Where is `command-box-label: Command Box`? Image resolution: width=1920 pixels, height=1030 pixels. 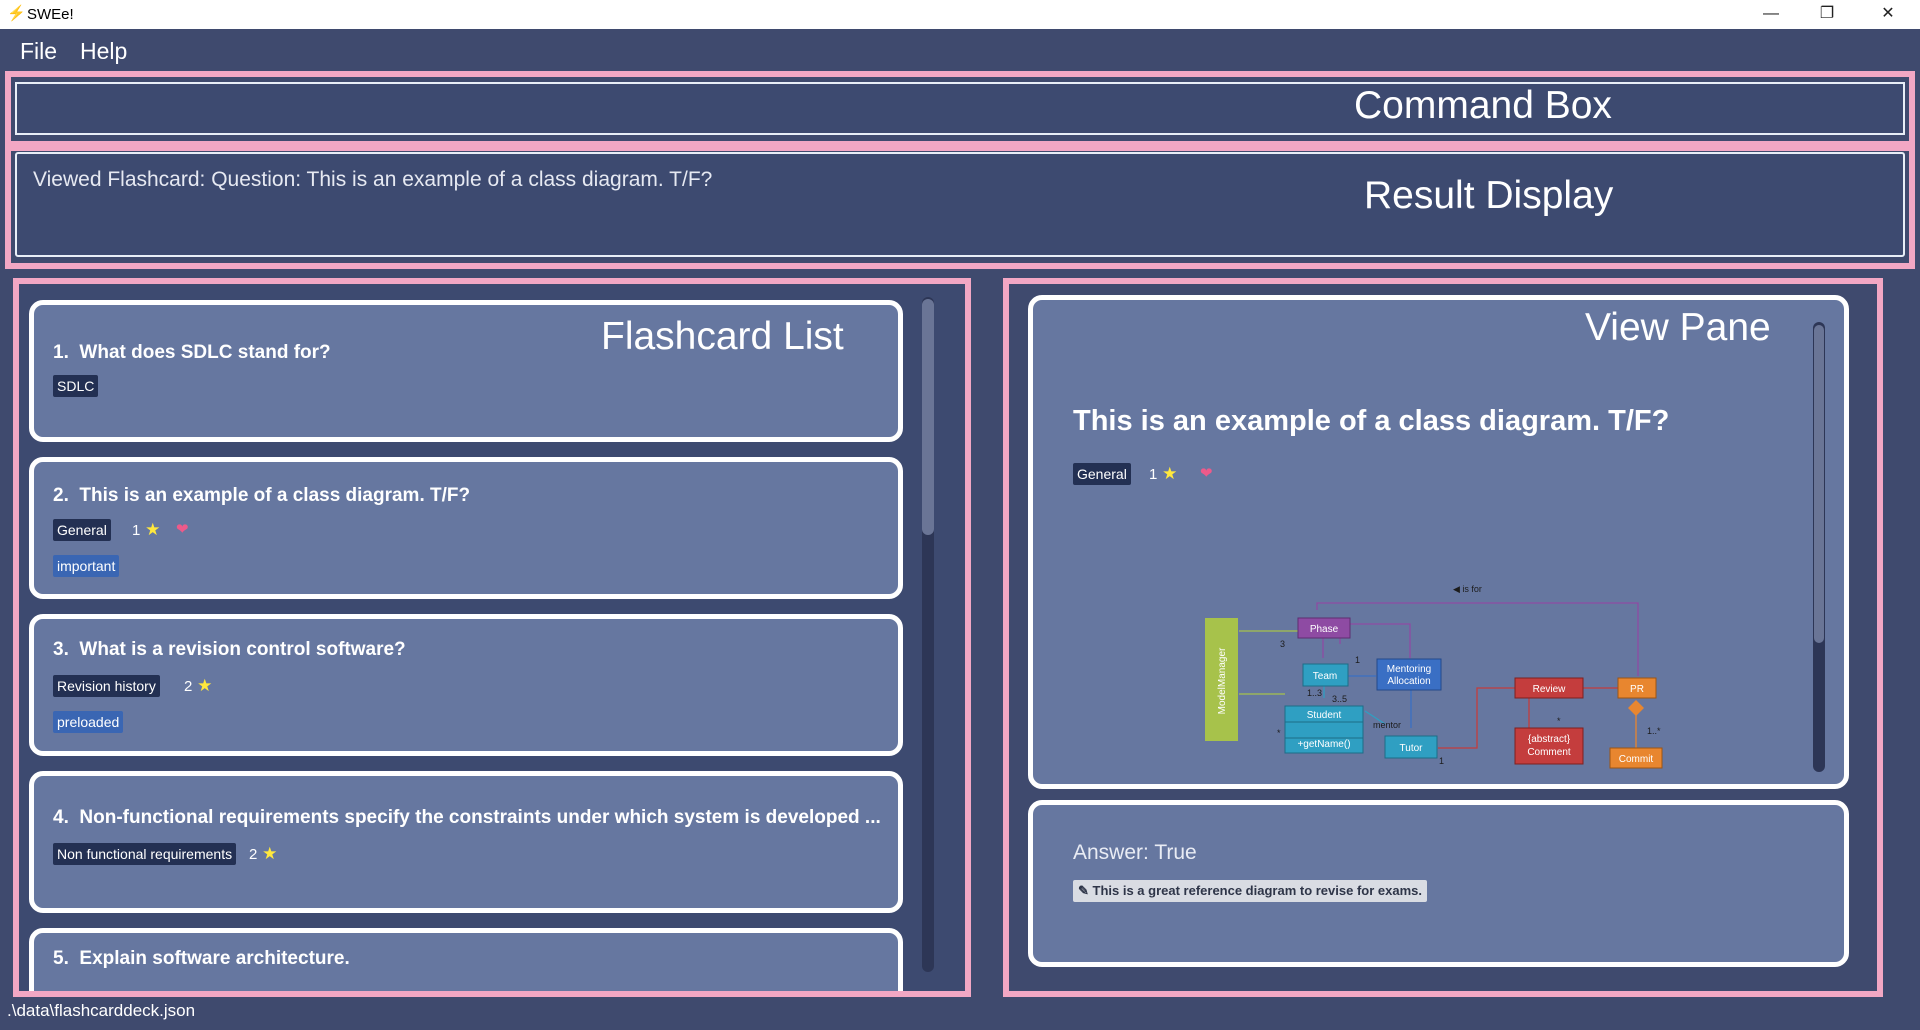
command-box-label: Command Box is located at coordinates (1483, 105).